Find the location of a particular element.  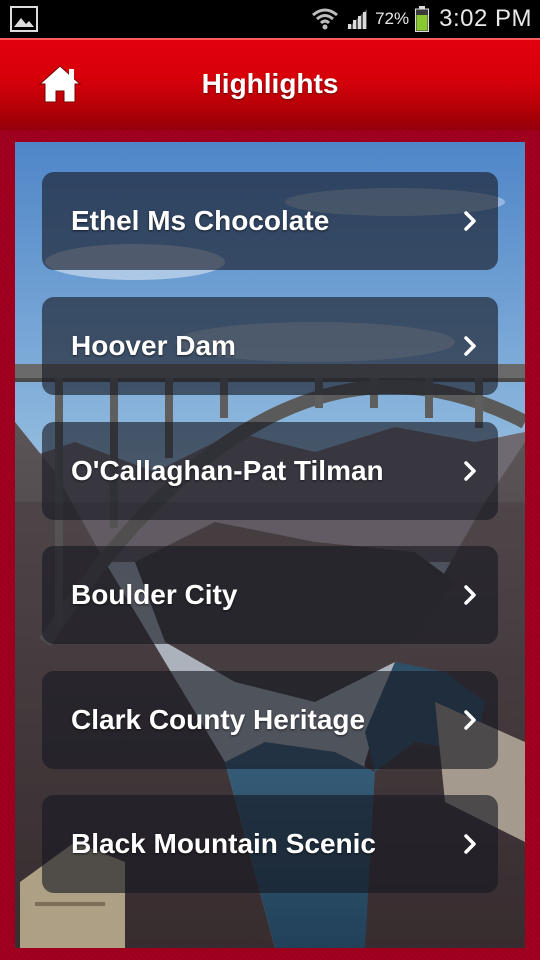

list-item-black-mountain-scenic: Black Mountain Scenic is located at coordinates (270, 844).